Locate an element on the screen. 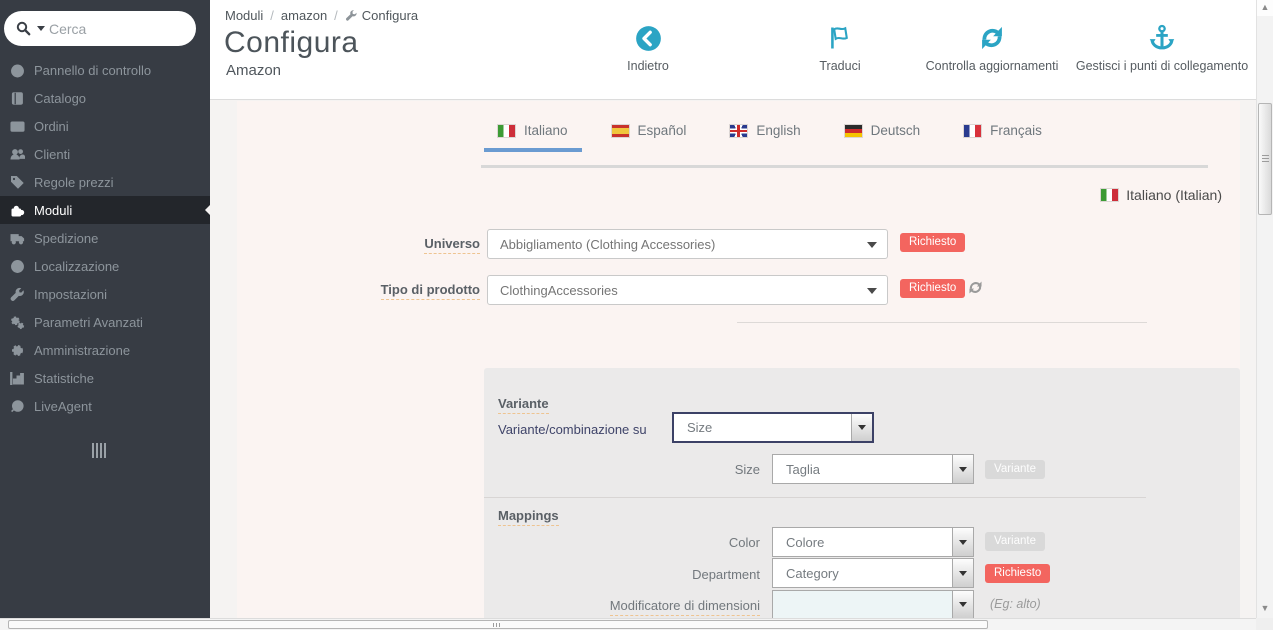 The image size is (1273, 630). tab-deutsch: Deutsch is located at coordinates (883, 132).